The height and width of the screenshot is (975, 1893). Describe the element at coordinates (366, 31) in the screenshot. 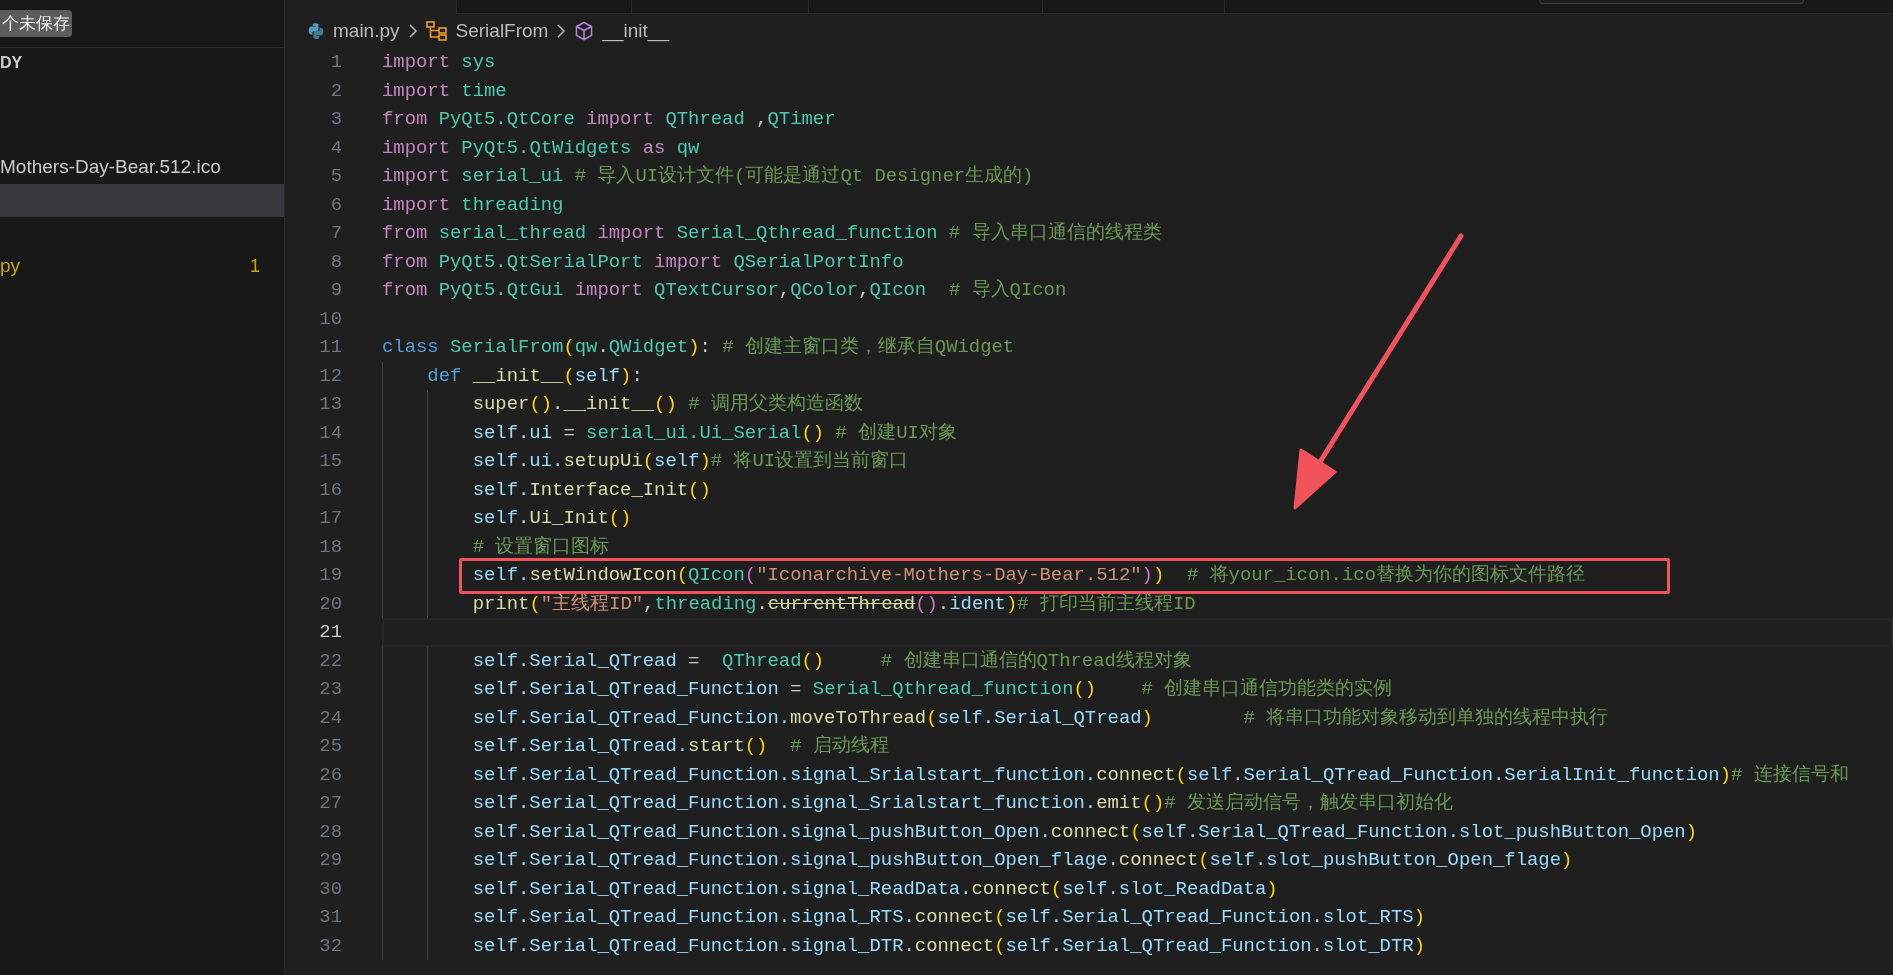

I see `breadcrumb-item: main.py` at that location.